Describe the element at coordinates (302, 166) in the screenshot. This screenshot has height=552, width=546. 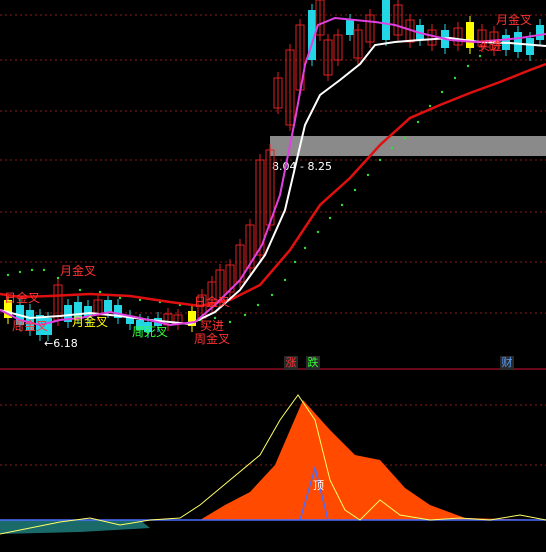
I see `resistance-band-label: 8.04 - 8.25` at that location.